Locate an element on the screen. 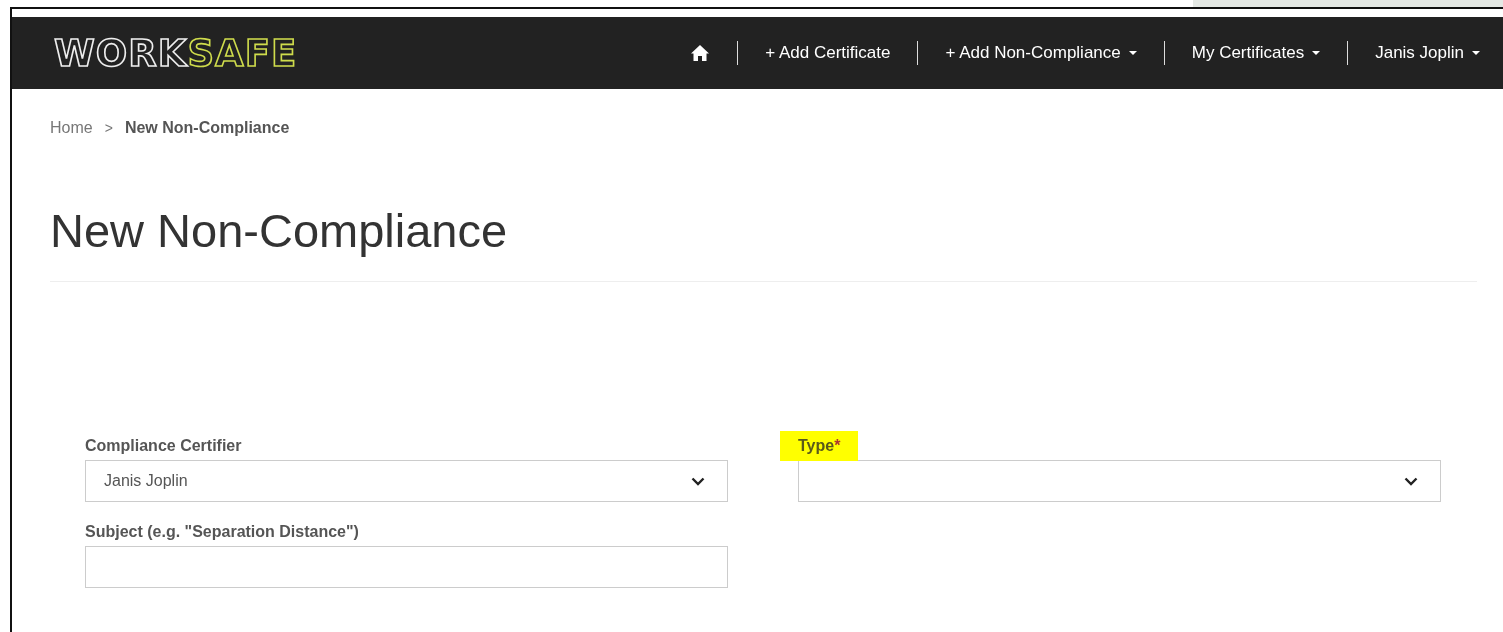 The image size is (1503, 632). select-field: Janis Joplin is located at coordinates (406, 481).